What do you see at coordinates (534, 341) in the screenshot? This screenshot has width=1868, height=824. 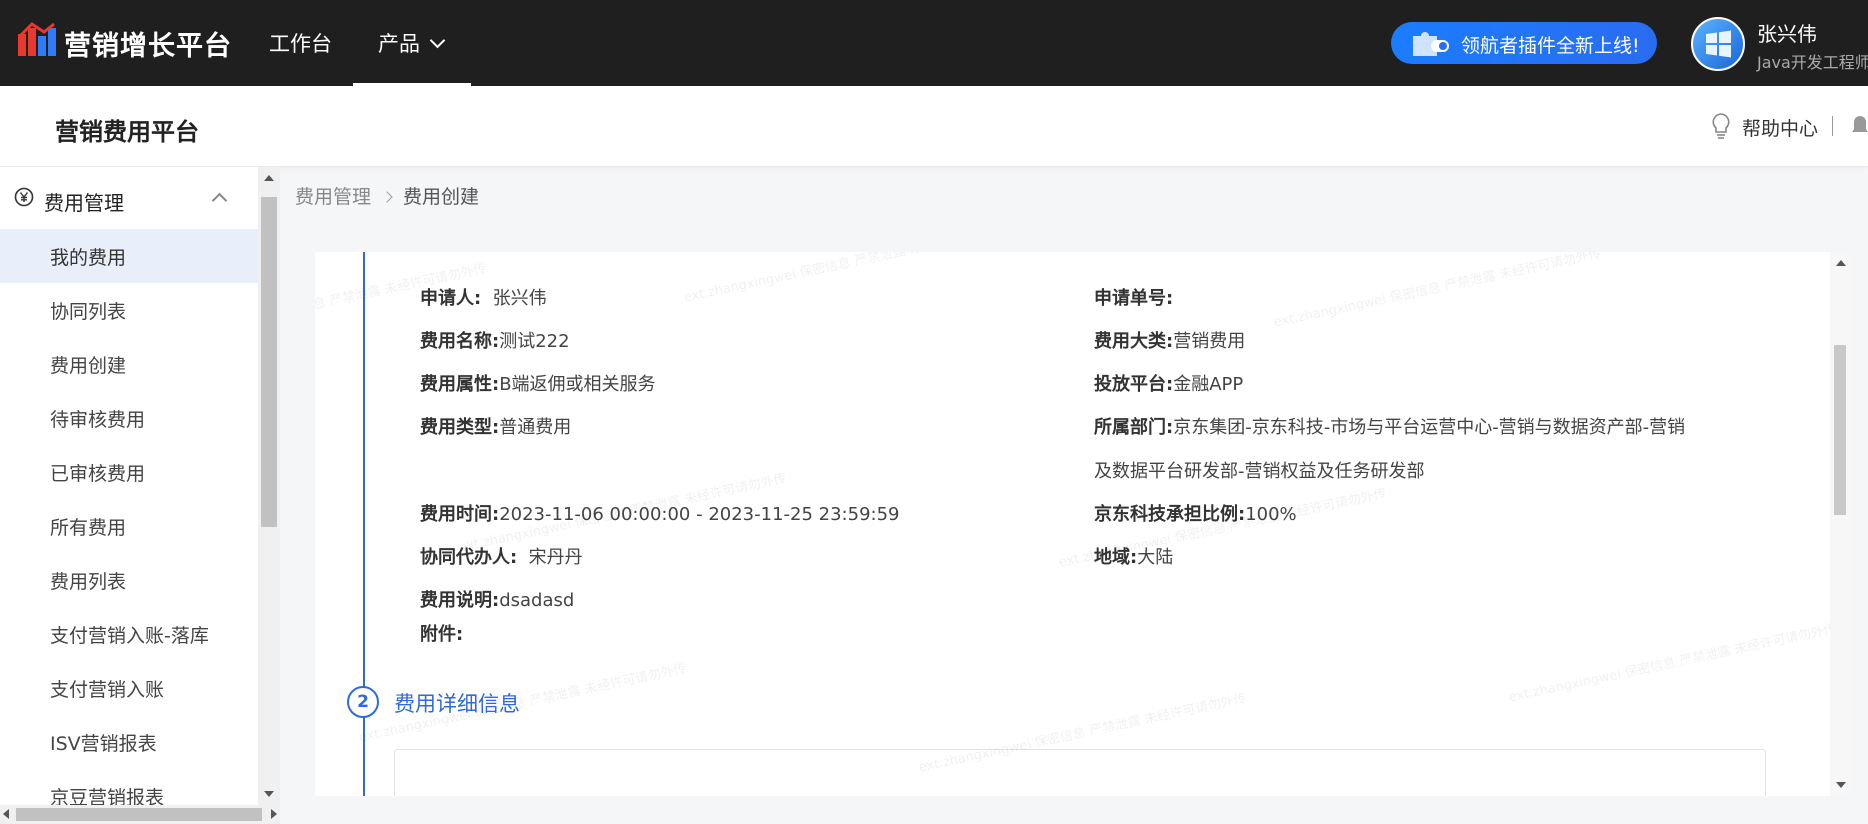 I see `field-value: 测试222` at bounding box center [534, 341].